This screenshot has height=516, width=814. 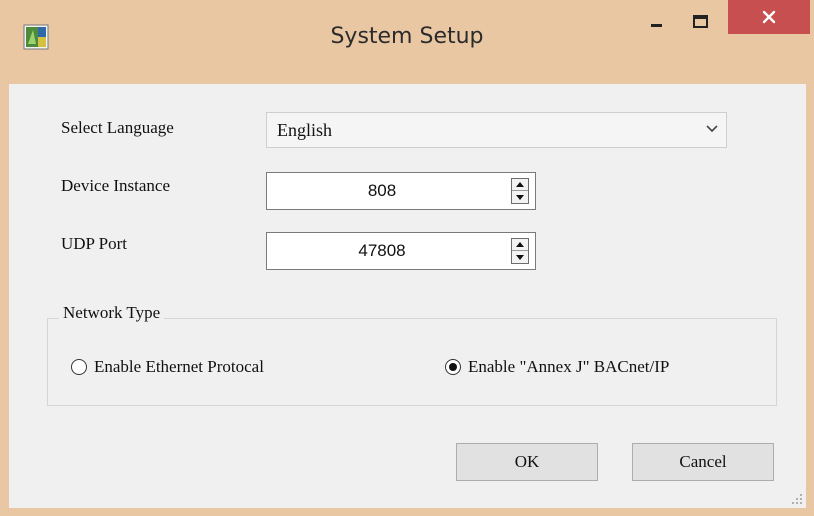 What do you see at coordinates (453, 367) in the screenshot?
I see `radio-button-checked` at bounding box center [453, 367].